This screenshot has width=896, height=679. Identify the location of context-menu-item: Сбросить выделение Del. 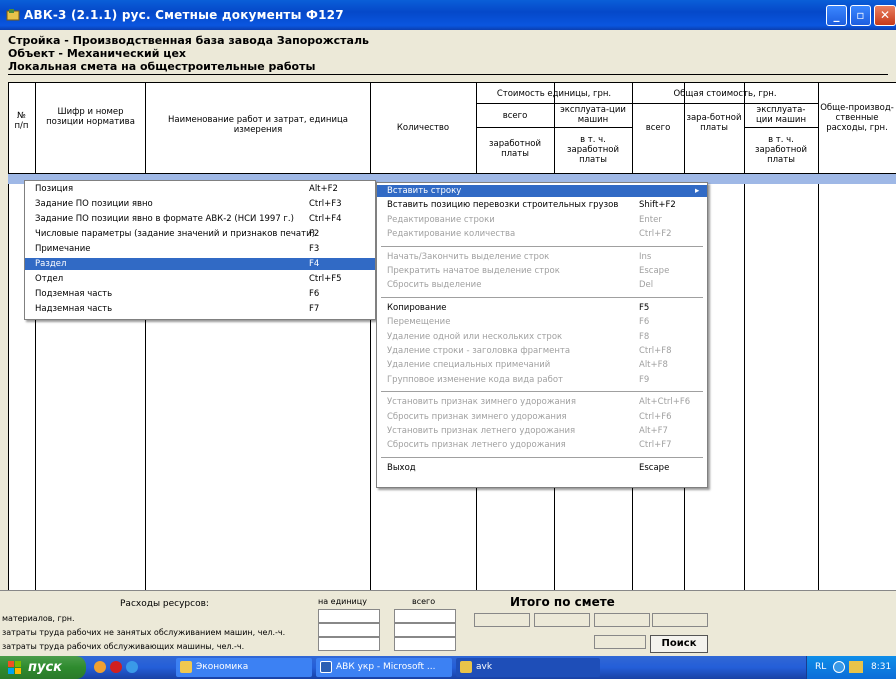
(542, 285).